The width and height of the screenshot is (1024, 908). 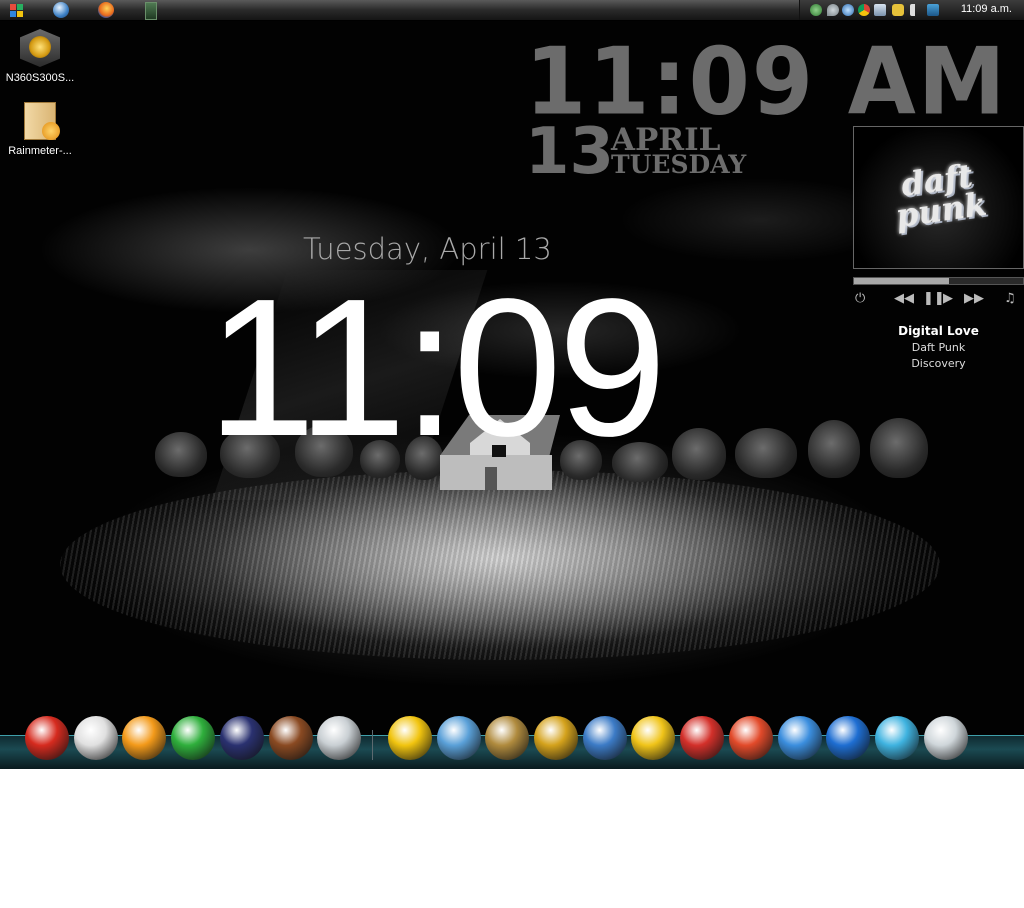 What do you see at coordinates (106, 10) in the screenshot?
I see `firefox-icon` at bounding box center [106, 10].